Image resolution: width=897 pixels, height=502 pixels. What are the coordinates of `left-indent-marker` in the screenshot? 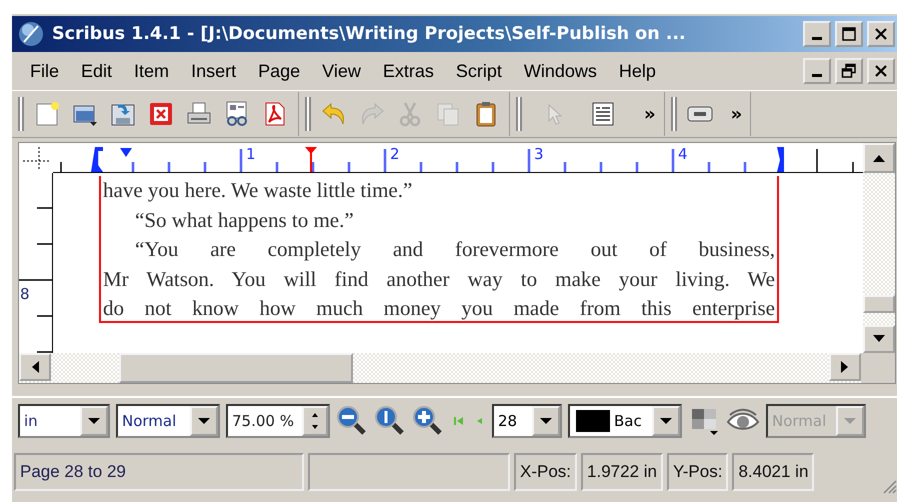 It's located at (97, 159).